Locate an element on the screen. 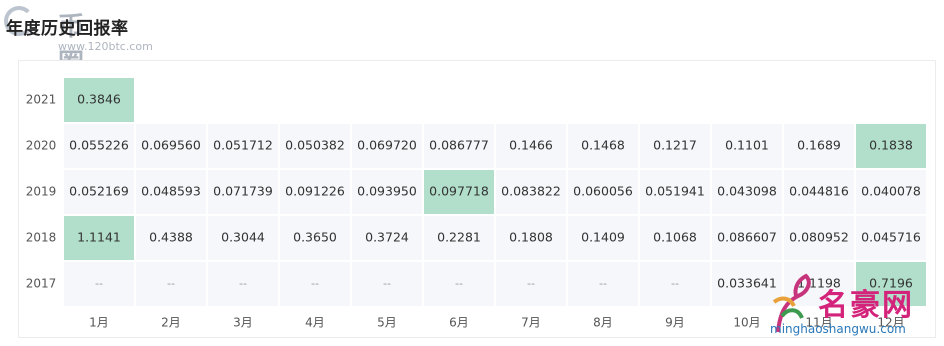 This screenshot has height=346, width=944. cell-value: 0.086777 is located at coordinates (459, 145).